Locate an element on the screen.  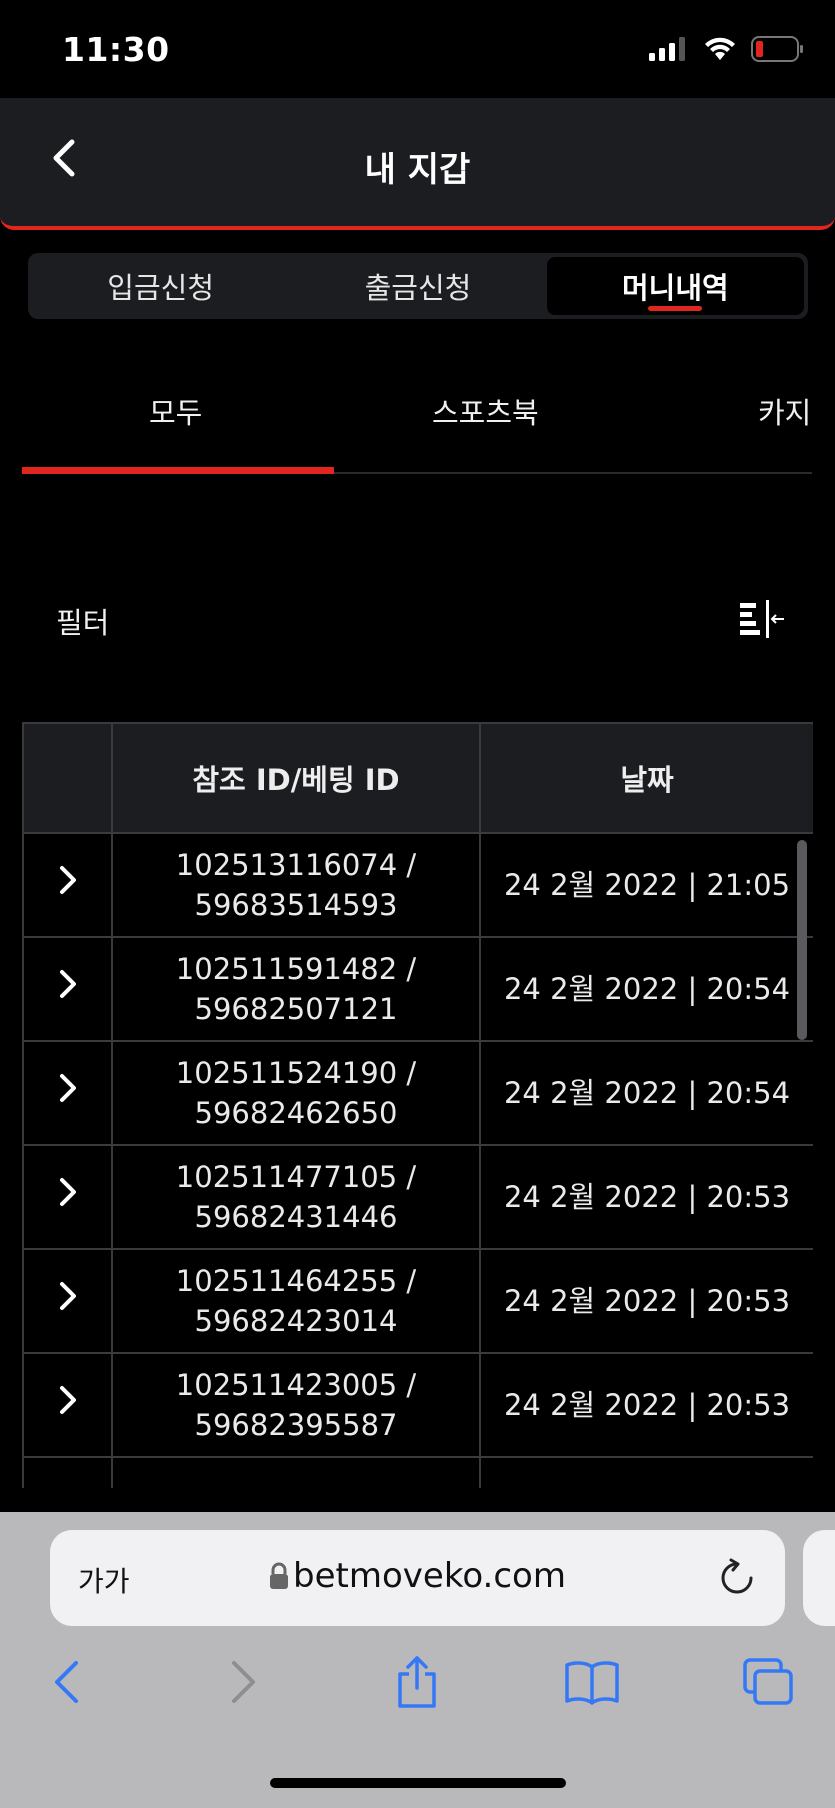
tab-casino: 카지 is located at coordinates (784, 411).